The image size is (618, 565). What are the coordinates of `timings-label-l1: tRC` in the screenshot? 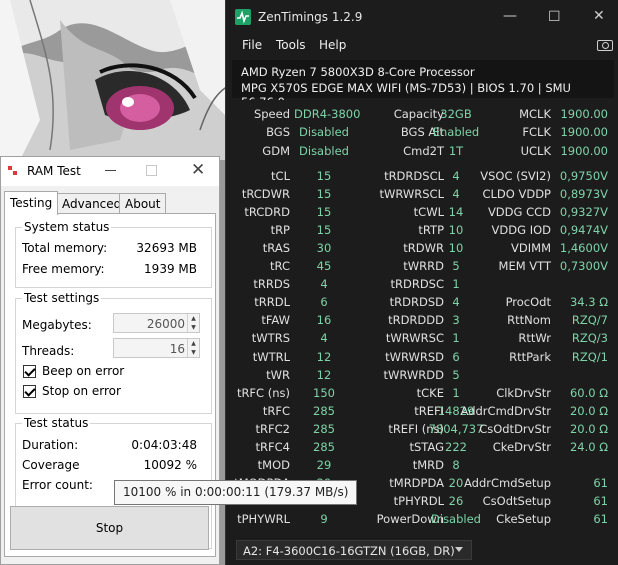 It's located at (280, 266).